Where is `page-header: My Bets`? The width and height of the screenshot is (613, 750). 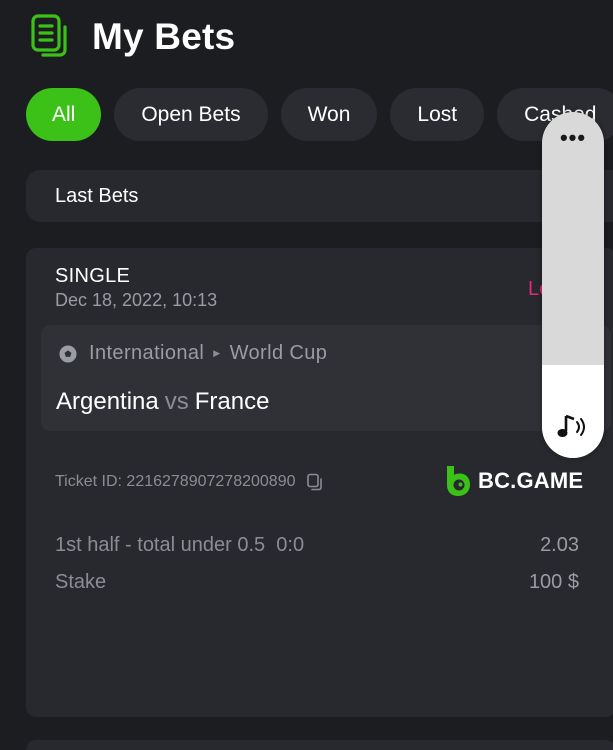
page-header: My Bets is located at coordinates (132, 37).